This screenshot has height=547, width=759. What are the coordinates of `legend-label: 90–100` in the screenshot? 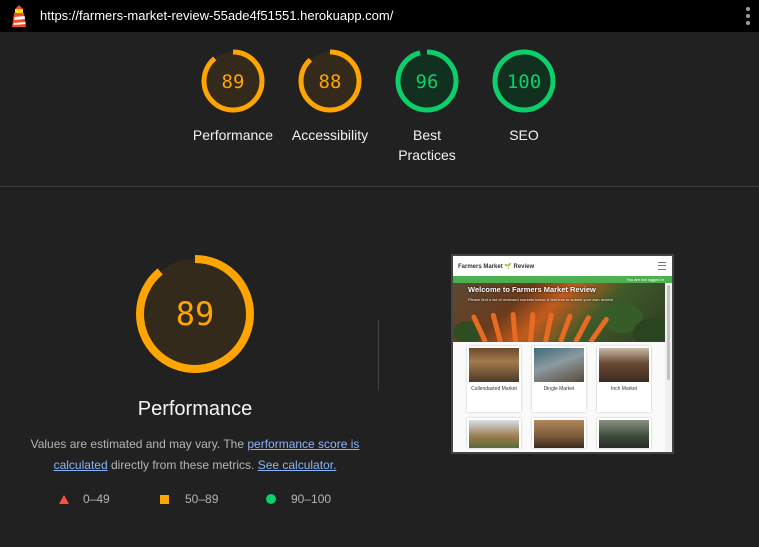 It's located at (311, 499).